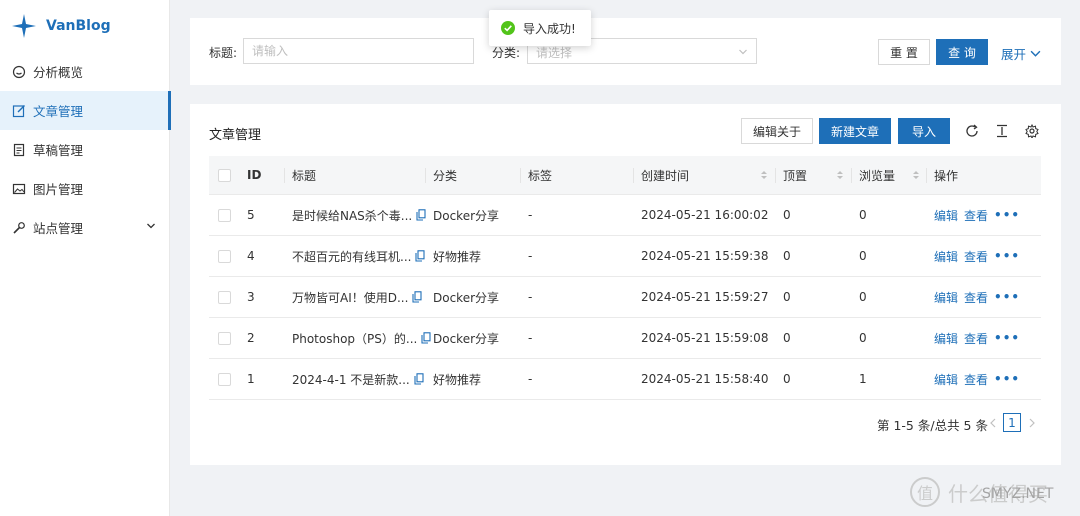 This screenshot has width=1080, height=516. What do you see at coordinates (85, 188) in the screenshot?
I see `sidebar-item-images: 图片管理` at bounding box center [85, 188].